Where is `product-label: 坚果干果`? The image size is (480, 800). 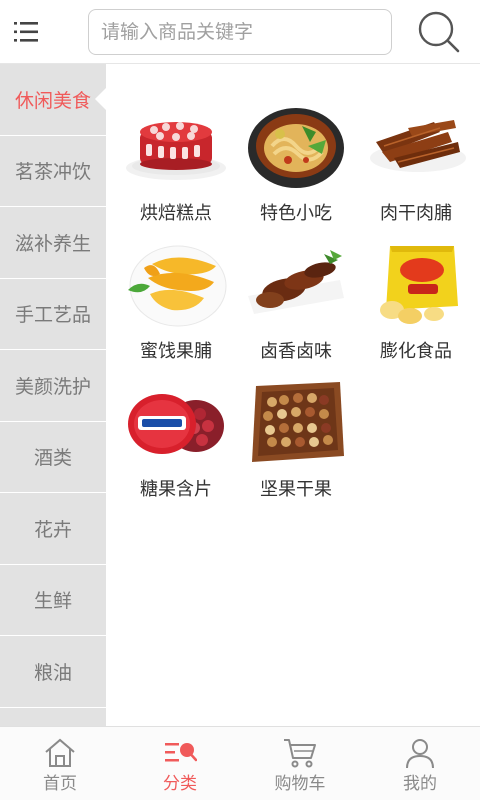
product-label: 坚果干果 is located at coordinates (296, 489).